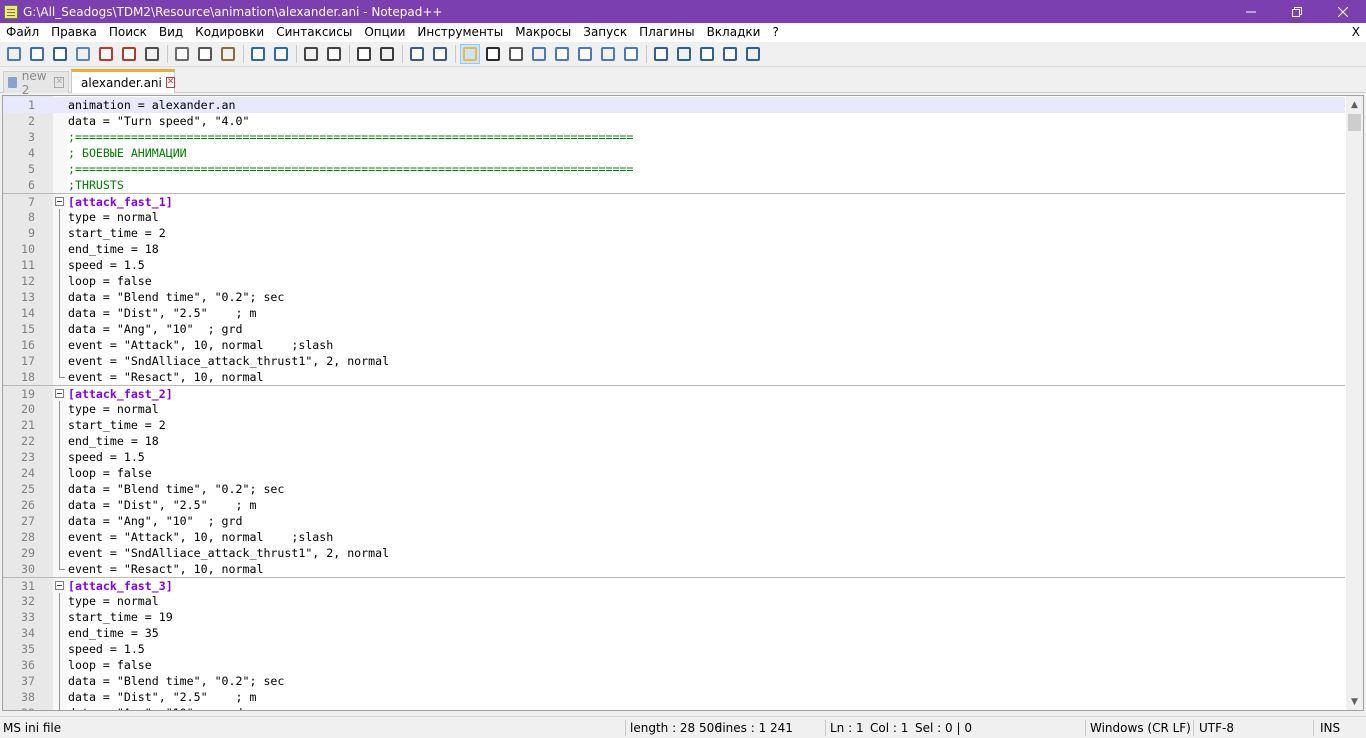 The height and width of the screenshot is (738, 1366). Describe the element at coordinates (585, 54) in the screenshot. I see `function-list-button` at that location.